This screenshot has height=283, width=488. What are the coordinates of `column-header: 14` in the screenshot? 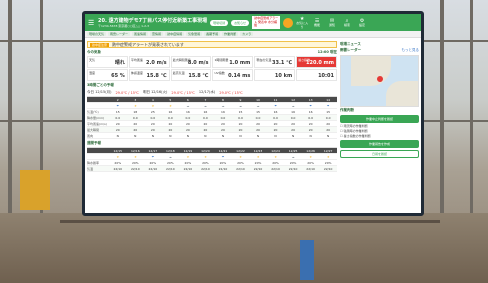 It's located at (328, 99).